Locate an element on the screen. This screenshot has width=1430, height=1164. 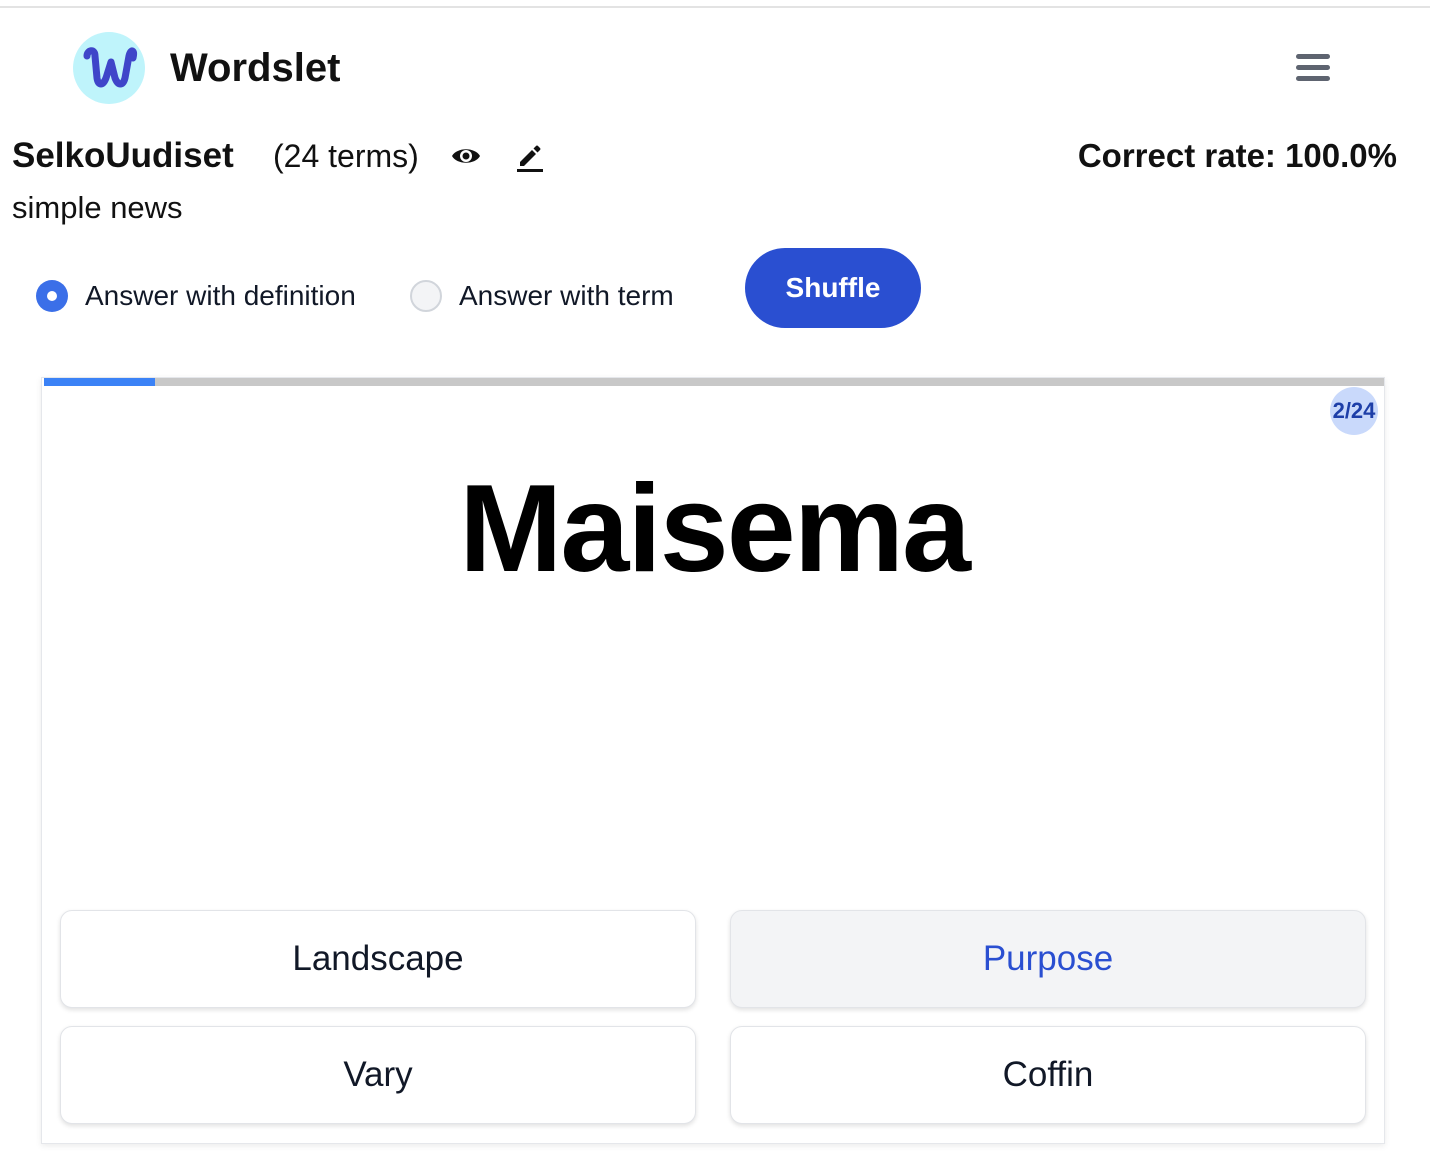
radio-label-term: Answer with term is located at coordinates (566, 296).